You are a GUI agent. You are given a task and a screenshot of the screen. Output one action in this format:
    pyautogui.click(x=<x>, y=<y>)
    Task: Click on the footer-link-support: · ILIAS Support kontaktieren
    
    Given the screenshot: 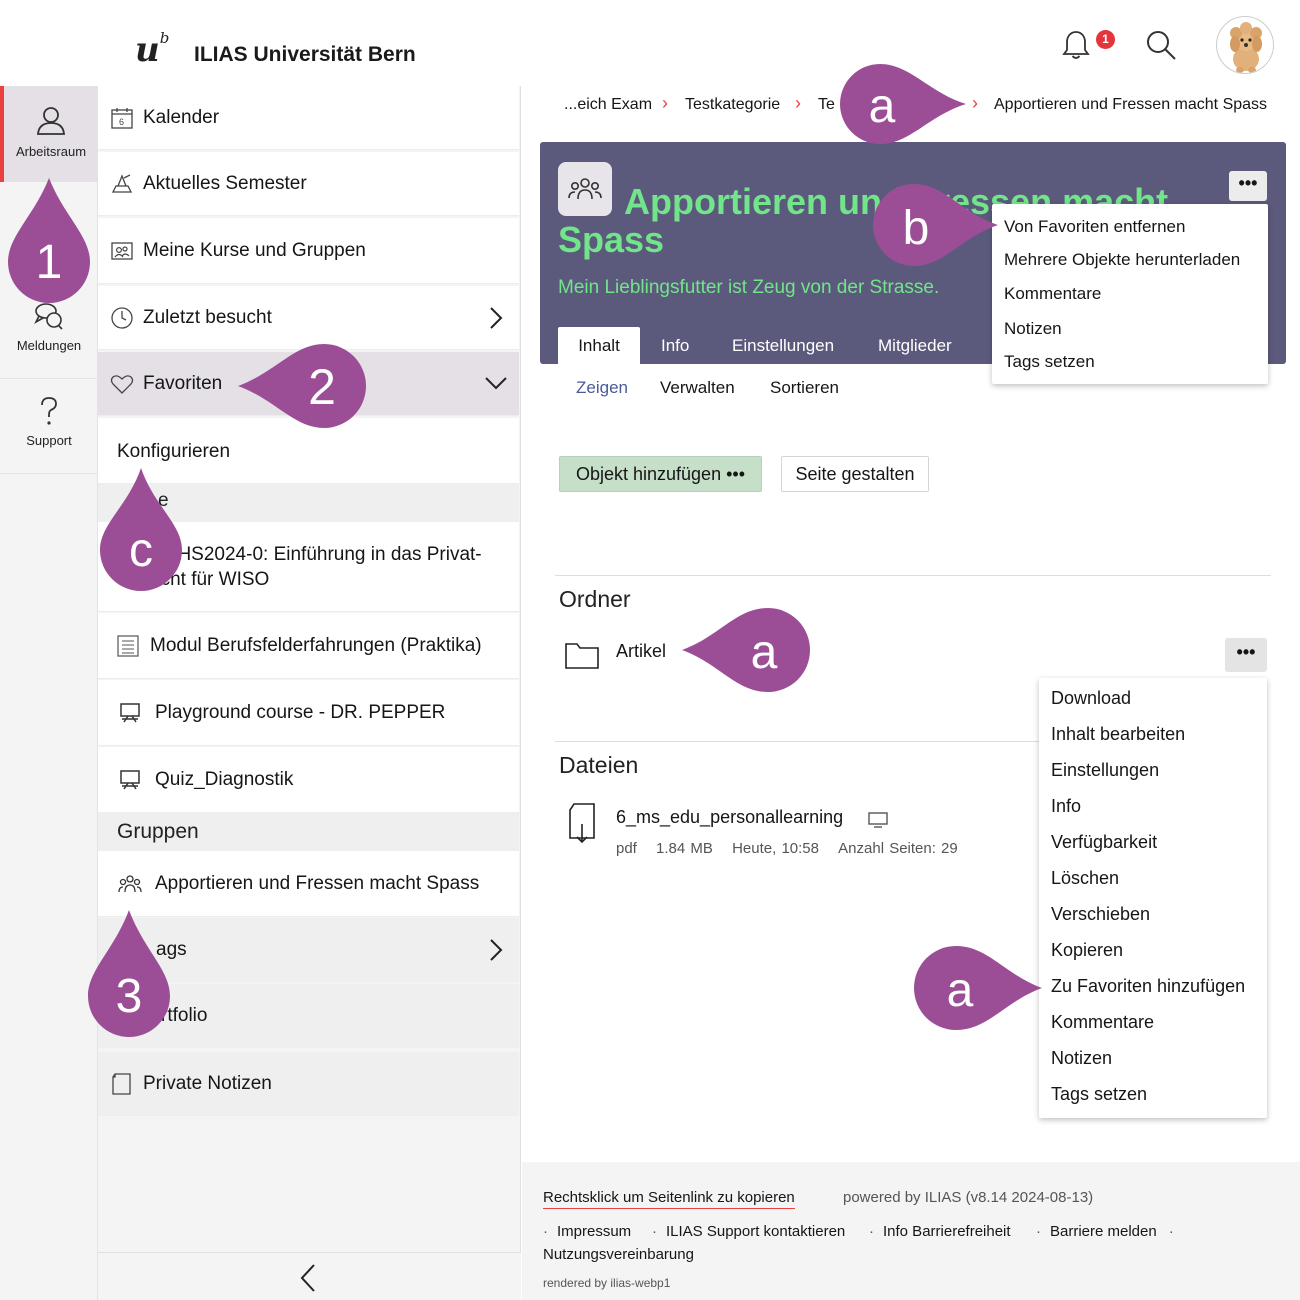 What is the action you would take?
    pyautogui.click(x=748, y=1231)
    